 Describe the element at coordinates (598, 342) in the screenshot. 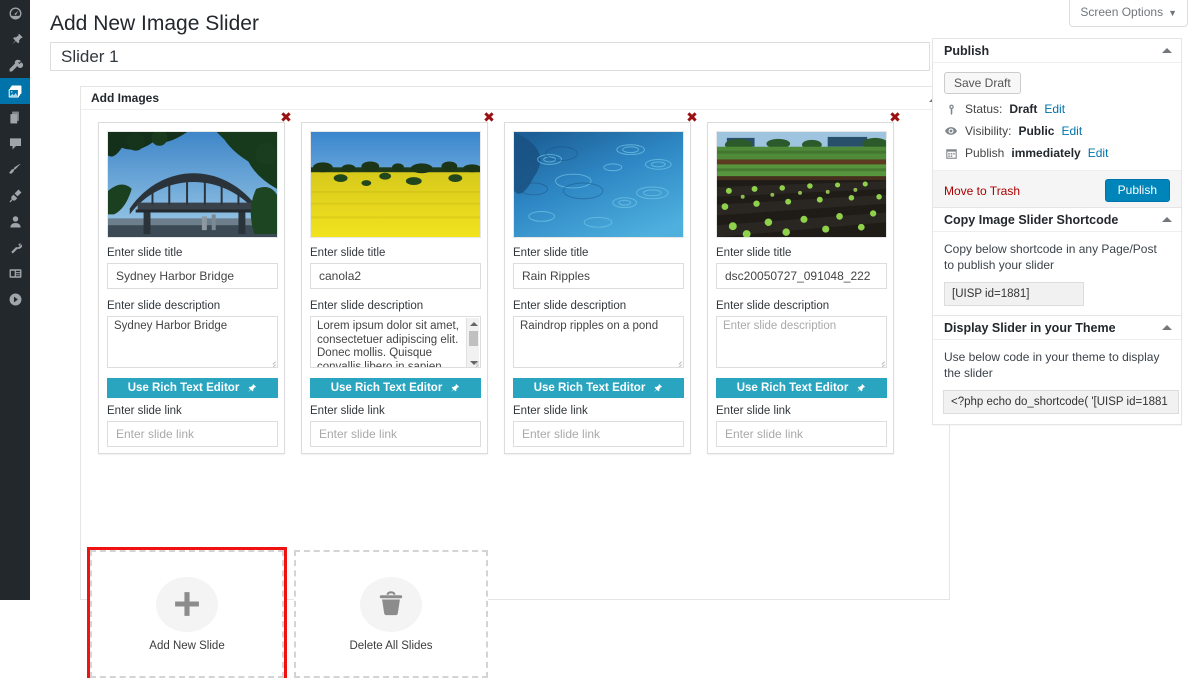

I see `slide-description-textarea: Raindrop ripples on a pond` at that location.